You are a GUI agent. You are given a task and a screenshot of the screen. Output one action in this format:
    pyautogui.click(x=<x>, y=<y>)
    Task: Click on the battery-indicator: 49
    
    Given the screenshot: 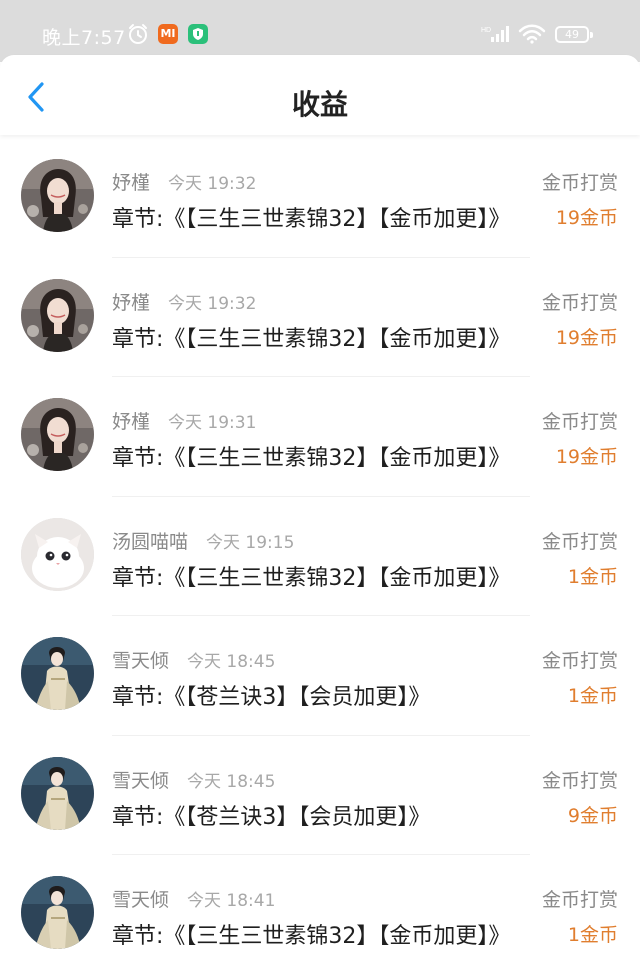 What is the action you would take?
    pyautogui.click(x=574, y=34)
    